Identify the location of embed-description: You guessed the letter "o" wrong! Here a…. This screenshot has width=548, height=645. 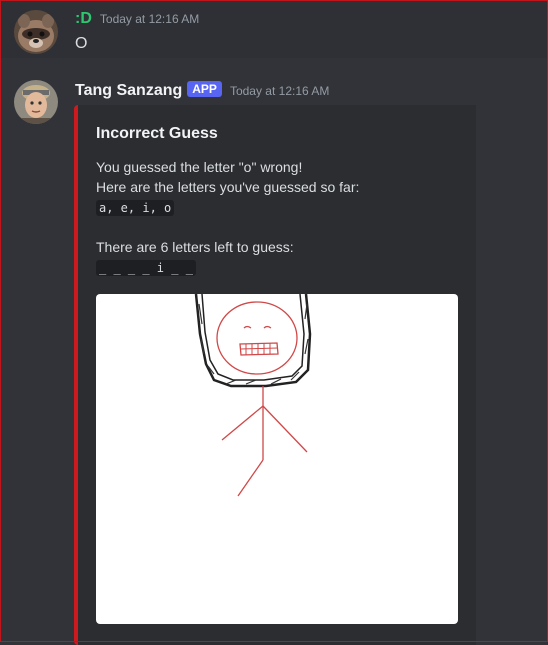
(281, 217).